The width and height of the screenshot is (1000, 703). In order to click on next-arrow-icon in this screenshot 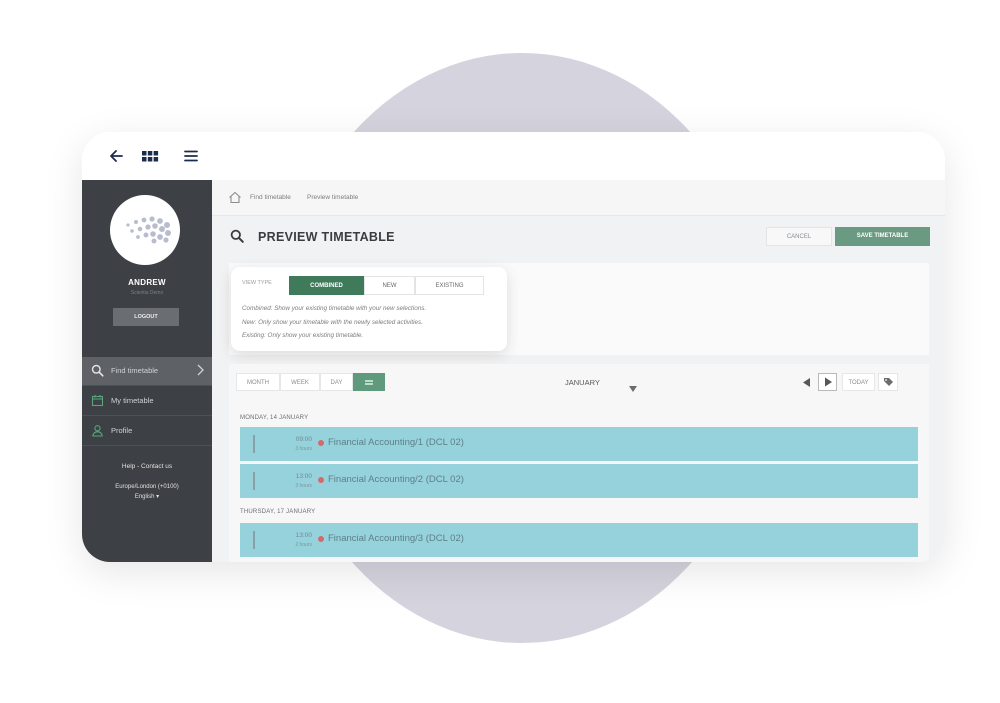, I will do `click(827, 382)`.